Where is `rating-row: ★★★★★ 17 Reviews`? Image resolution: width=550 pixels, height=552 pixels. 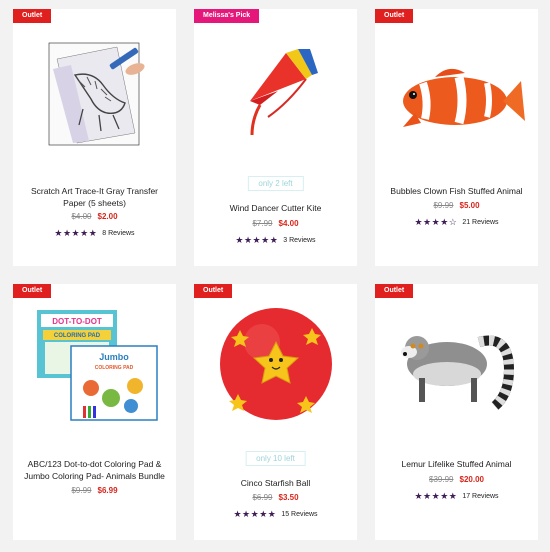 rating-row: ★★★★★ 17 Reviews is located at coordinates (456, 496).